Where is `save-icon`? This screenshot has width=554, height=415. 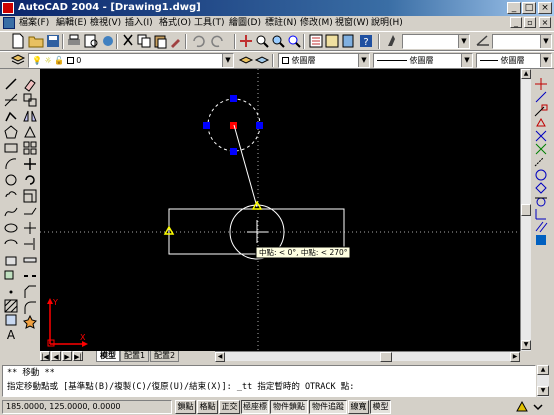
save-icon is located at coordinates (53, 41).